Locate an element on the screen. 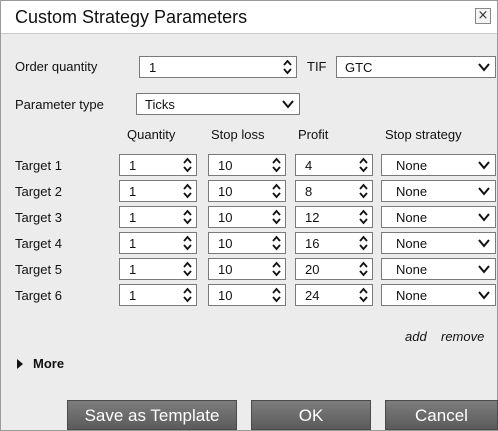  cancel-button: Cancel is located at coordinates (441, 415).